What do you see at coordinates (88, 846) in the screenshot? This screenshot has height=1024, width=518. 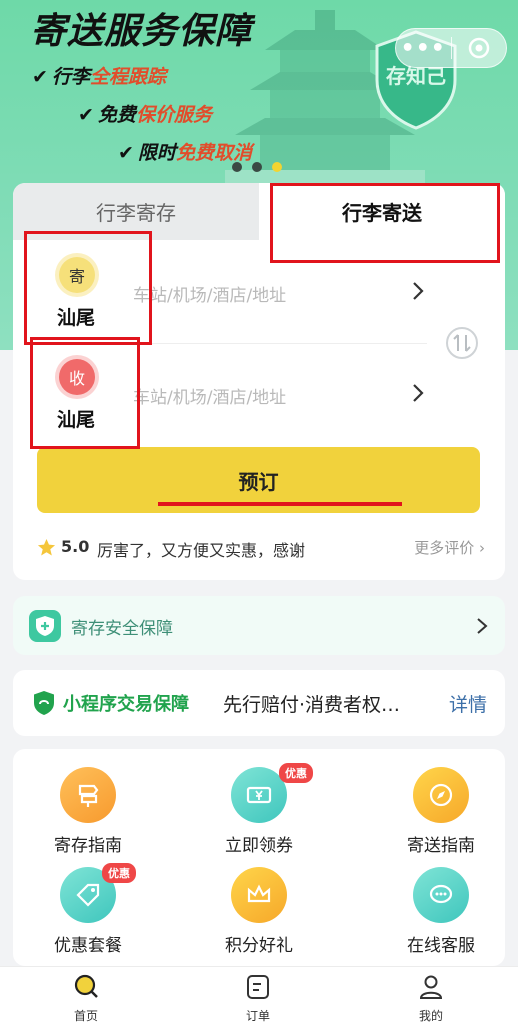 I see `grid-label: 寄存指南` at bounding box center [88, 846].